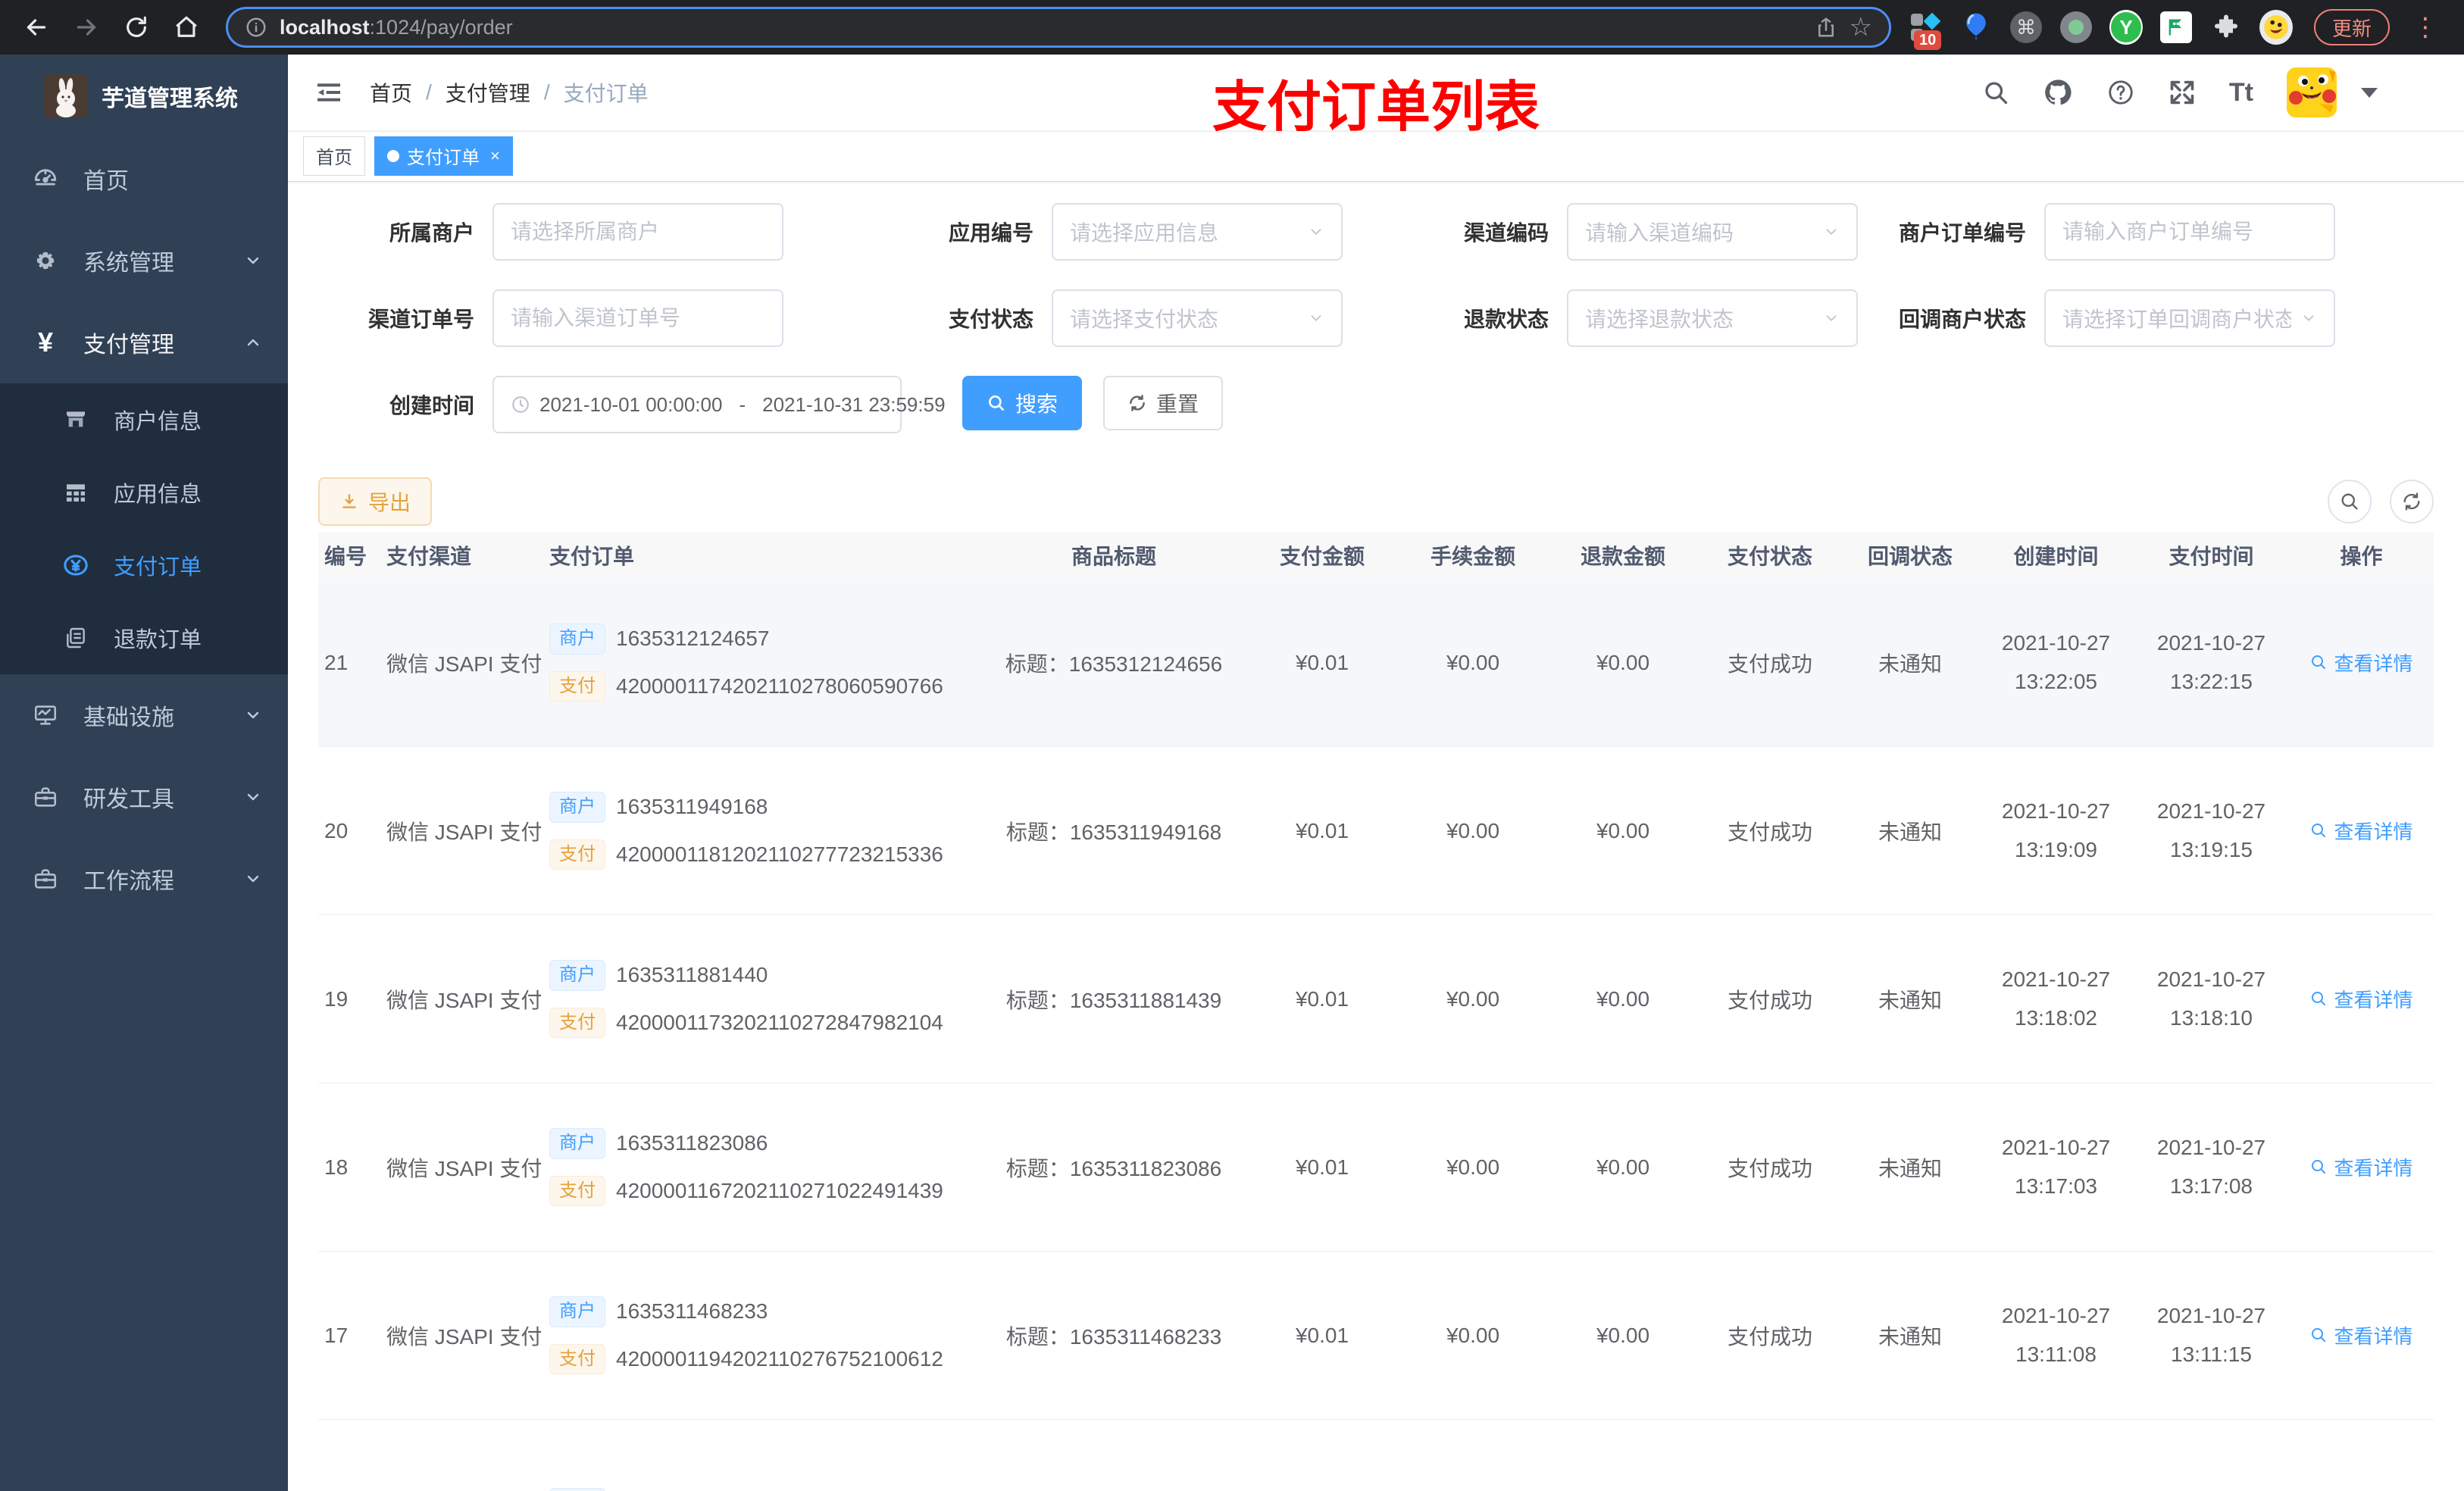 The width and height of the screenshot is (2464, 1491). I want to click on y-extension-icon: Y, so click(2126, 27).